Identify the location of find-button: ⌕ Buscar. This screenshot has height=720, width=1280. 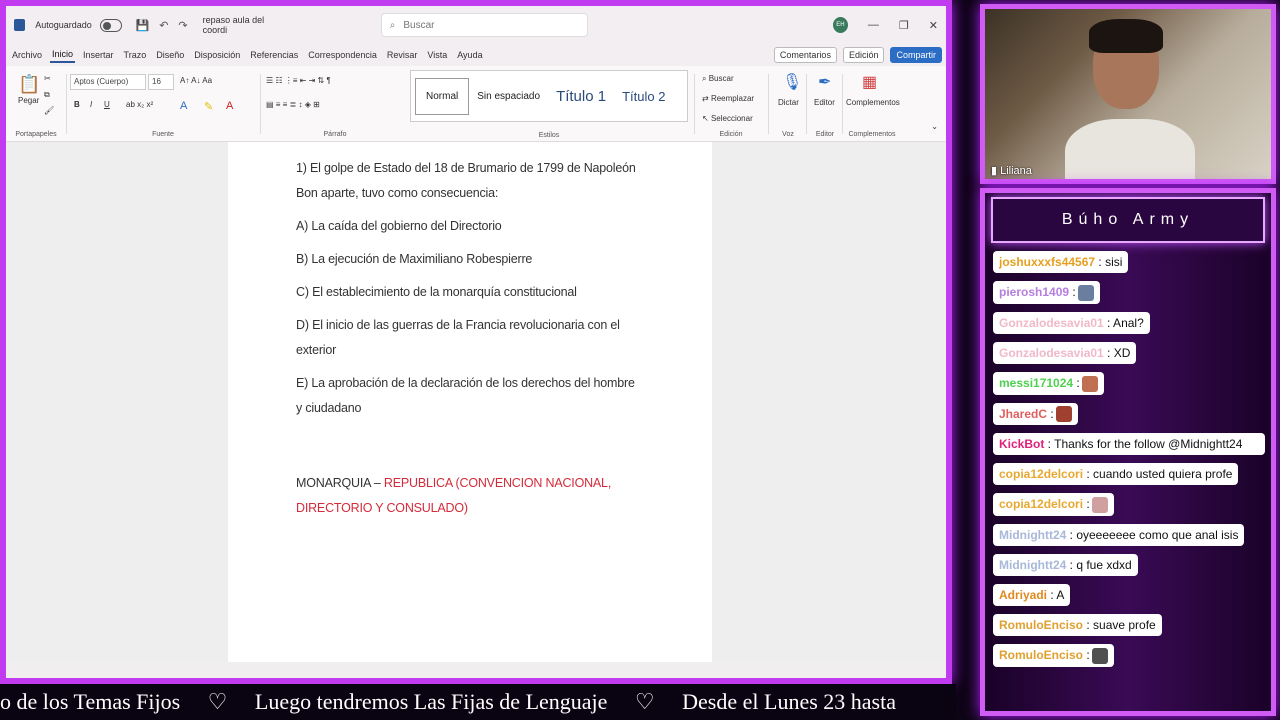
(718, 79).